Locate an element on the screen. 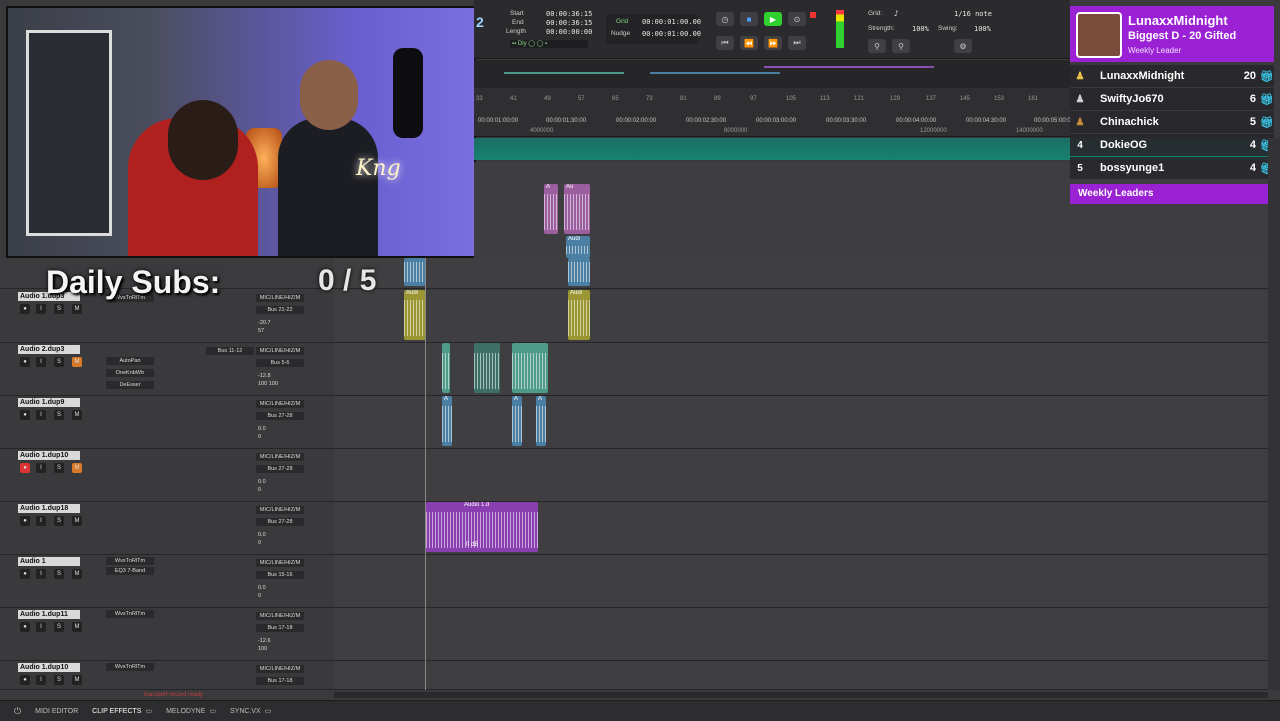 The height and width of the screenshot is (721, 1280). stop-icon: ■ is located at coordinates (749, 19).